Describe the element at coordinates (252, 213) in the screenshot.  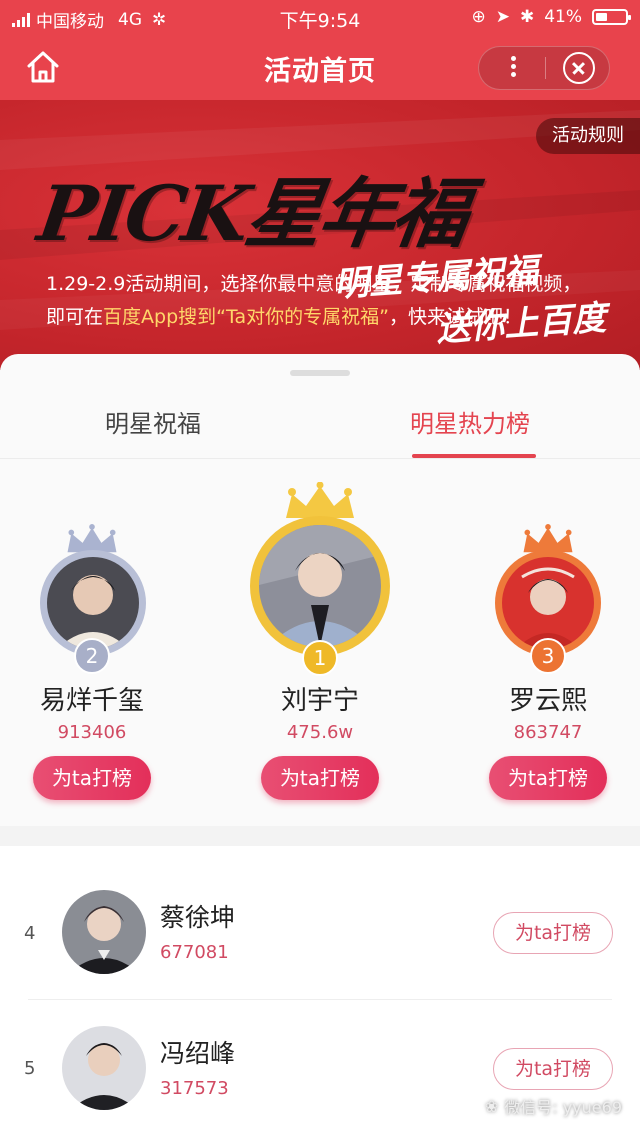
I see `banner-headline: PICK星年福` at that location.